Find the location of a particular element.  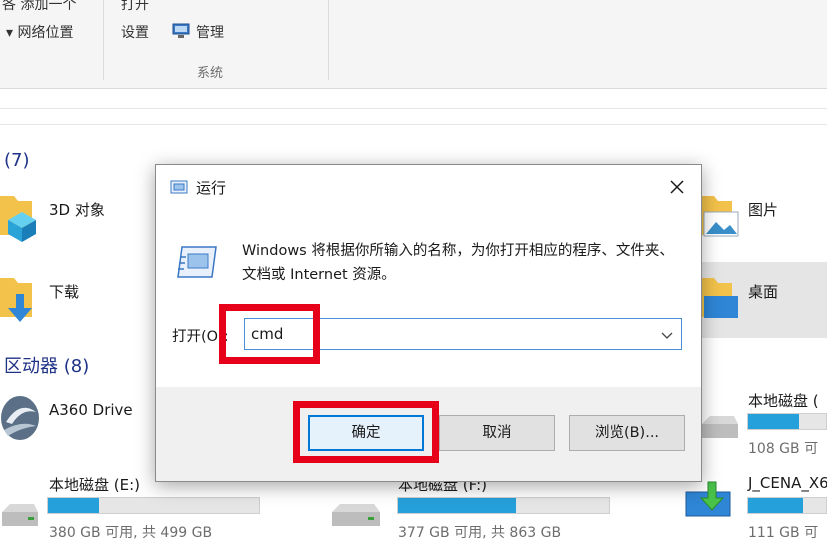

folder-3d-objects: 3D 对象 is located at coordinates (77, 209).